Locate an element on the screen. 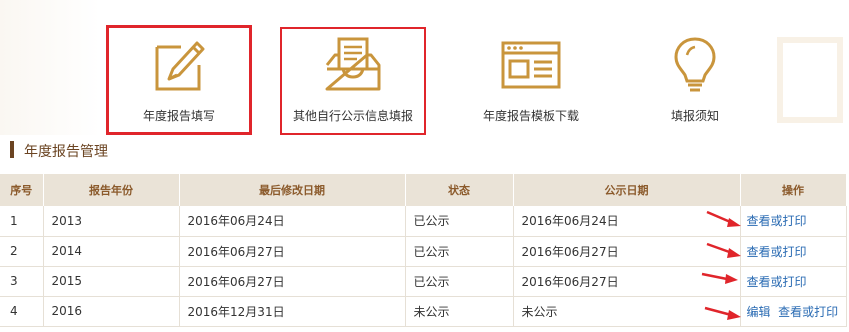 Image resolution: width=849 pixels, height=332 pixels. header-year: 报告年份 is located at coordinates (111, 190).